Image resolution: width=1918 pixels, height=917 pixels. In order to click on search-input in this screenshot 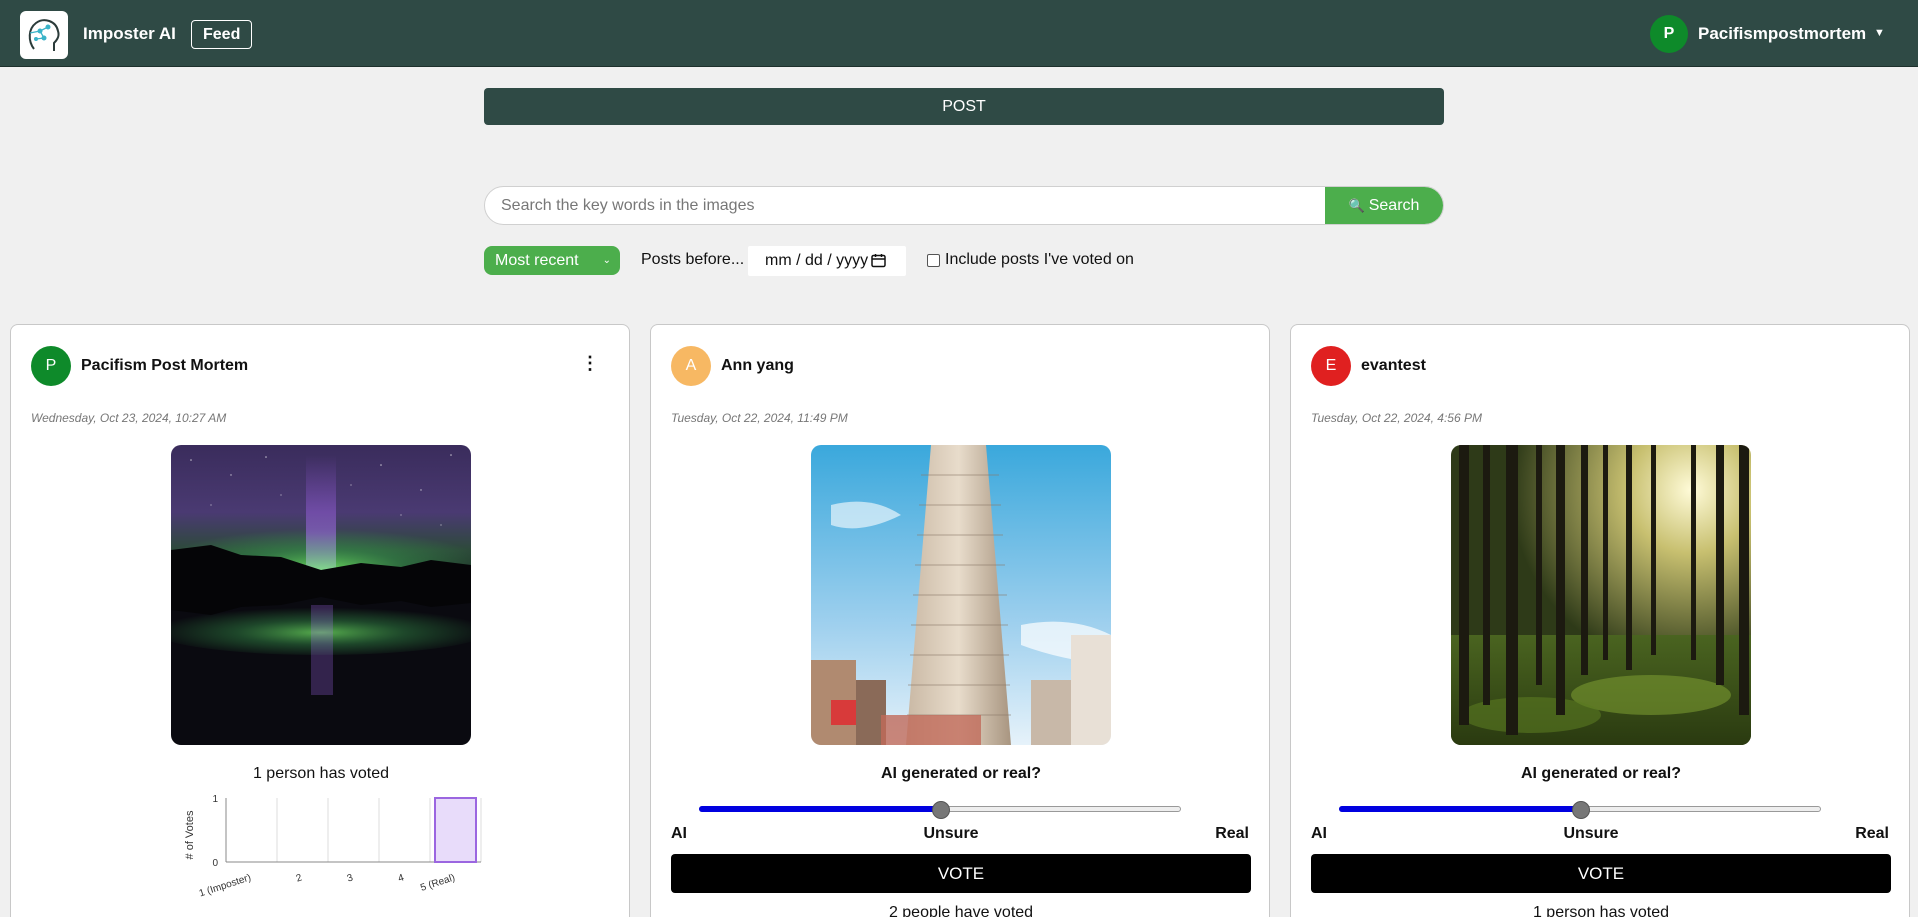, I will do `click(906, 205)`.